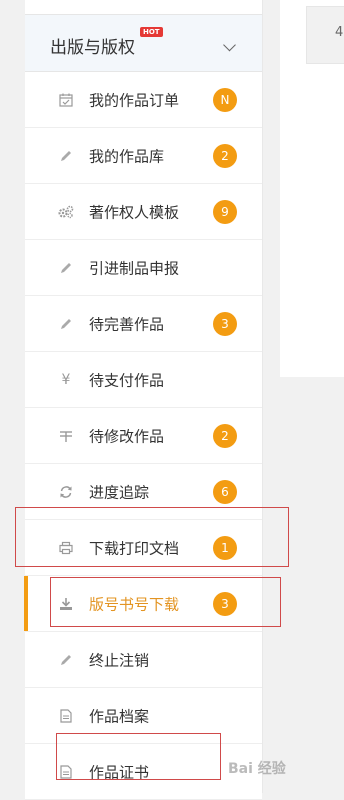 This screenshot has height=800, width=344. I want to click on menu-item-works-to-pay: ¥ 待支付作品, so click(143, 380).